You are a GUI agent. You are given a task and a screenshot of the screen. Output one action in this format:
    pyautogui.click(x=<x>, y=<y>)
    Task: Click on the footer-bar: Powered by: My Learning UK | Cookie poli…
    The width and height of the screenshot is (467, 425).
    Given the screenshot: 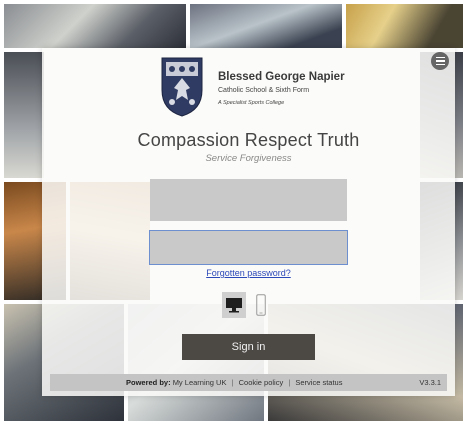 What is the action you would take?
    pyautogui.click(x=248, y=382)
    